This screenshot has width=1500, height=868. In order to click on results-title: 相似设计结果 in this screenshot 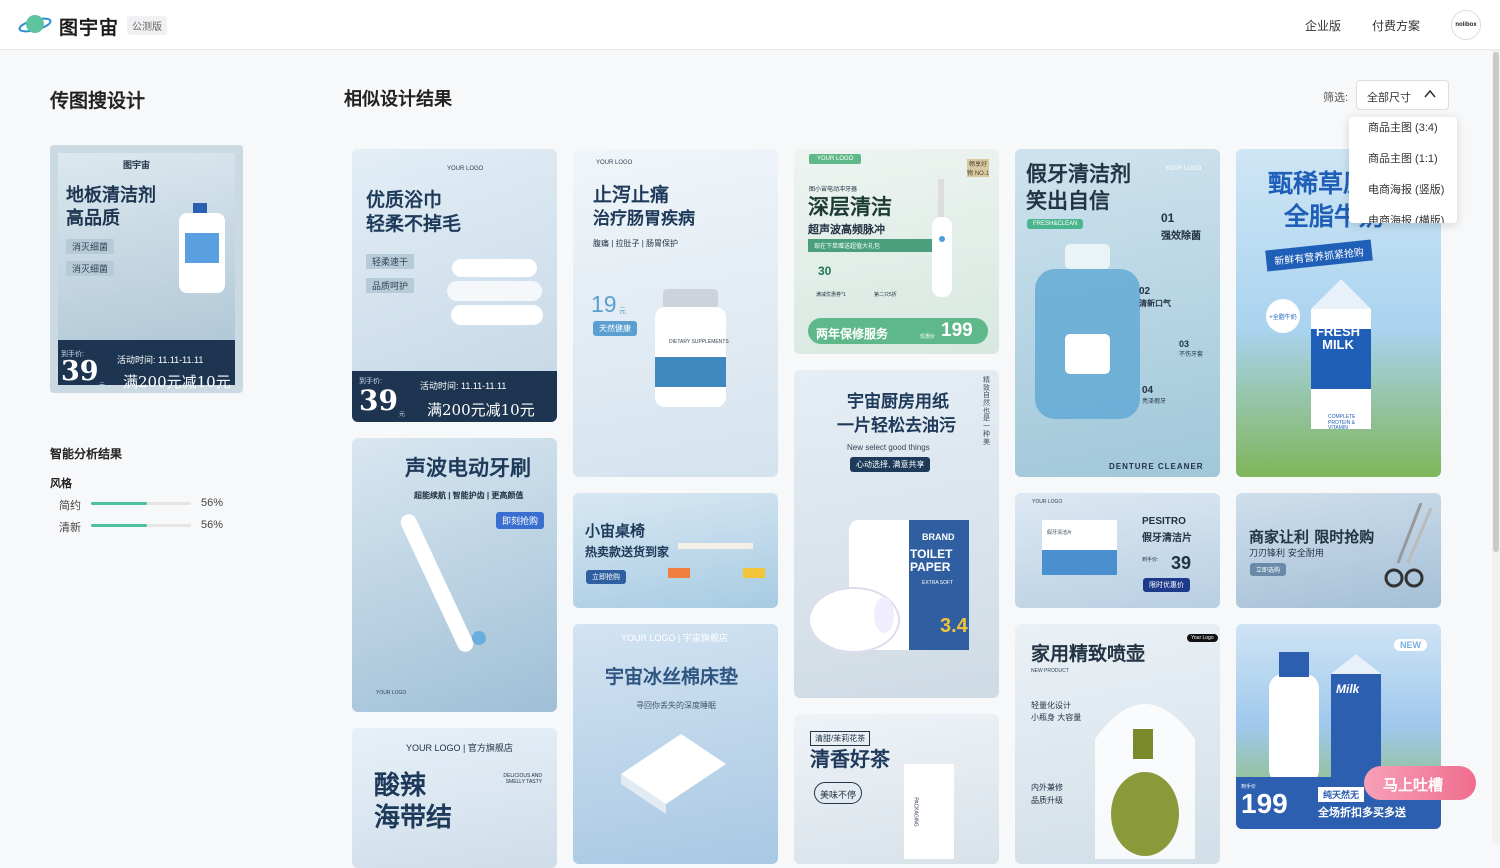, I will do `click(398, 99)`.